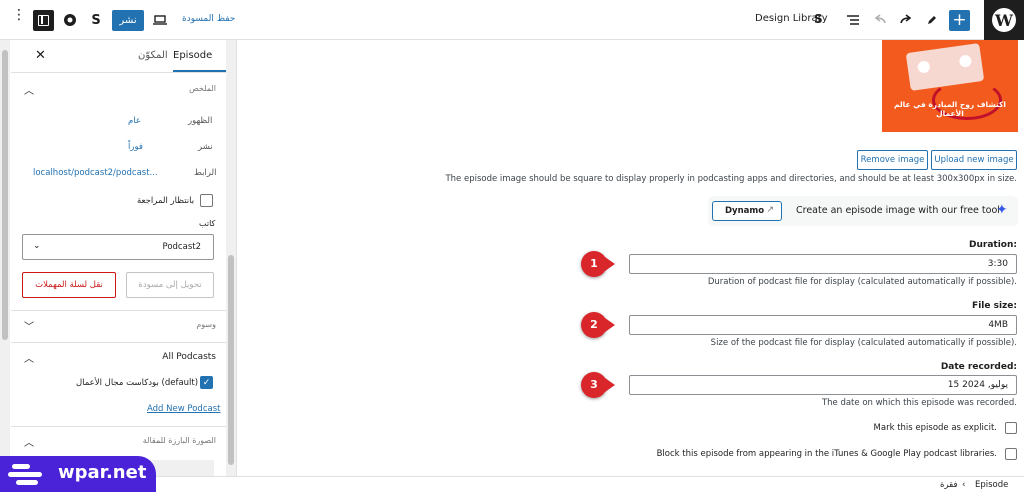 The image size is (1024, 492). Describe the element at coordinates (823, 264) in the screenshot. I see `duration-input: 3:30` at that location.